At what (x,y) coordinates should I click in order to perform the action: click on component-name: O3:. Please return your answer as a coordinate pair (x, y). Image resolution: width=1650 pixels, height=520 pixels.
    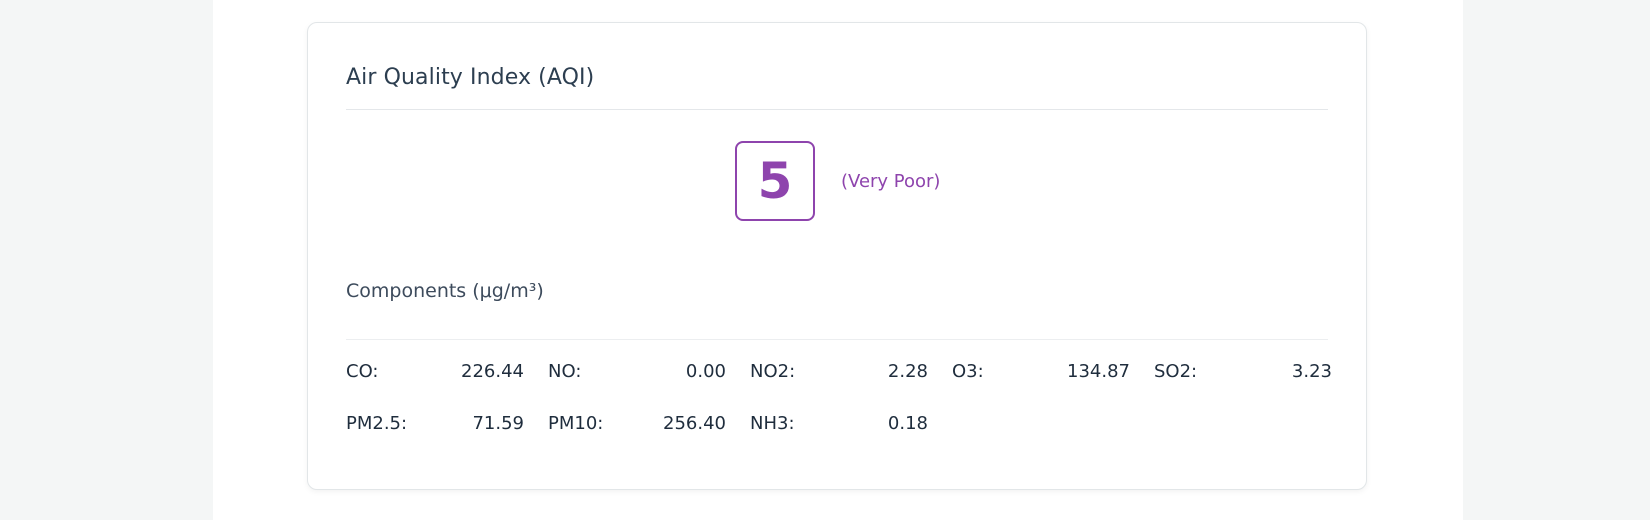
    Looking at the image, I should click on (968, 371).